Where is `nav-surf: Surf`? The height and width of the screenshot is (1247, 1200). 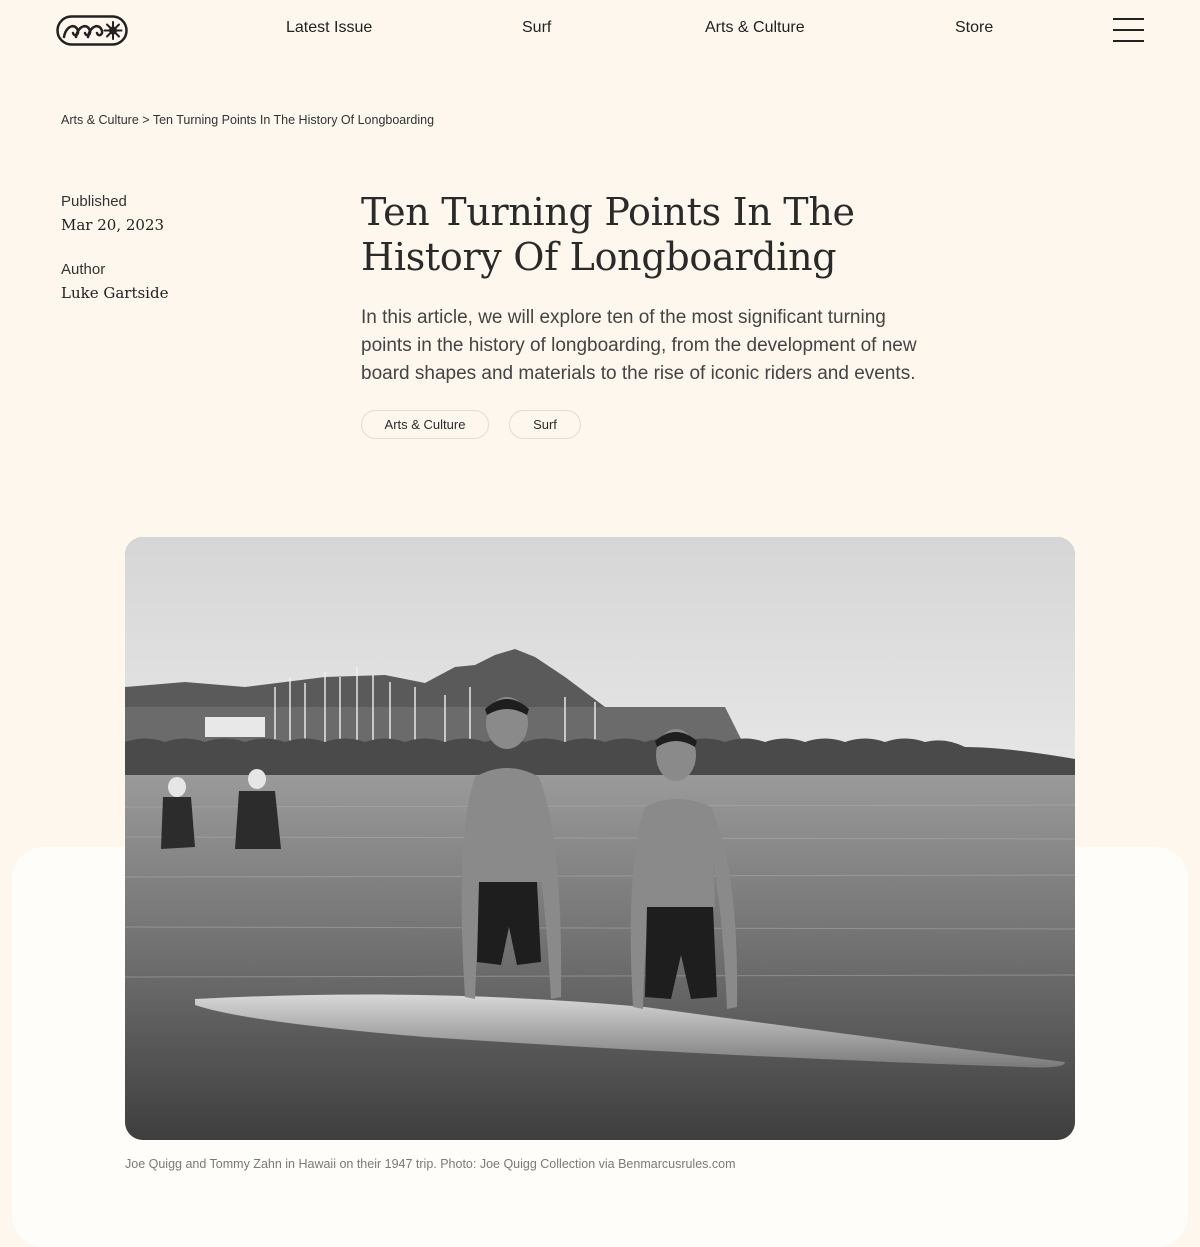 nav-surf: Surf is located at coordinates (536, 28).